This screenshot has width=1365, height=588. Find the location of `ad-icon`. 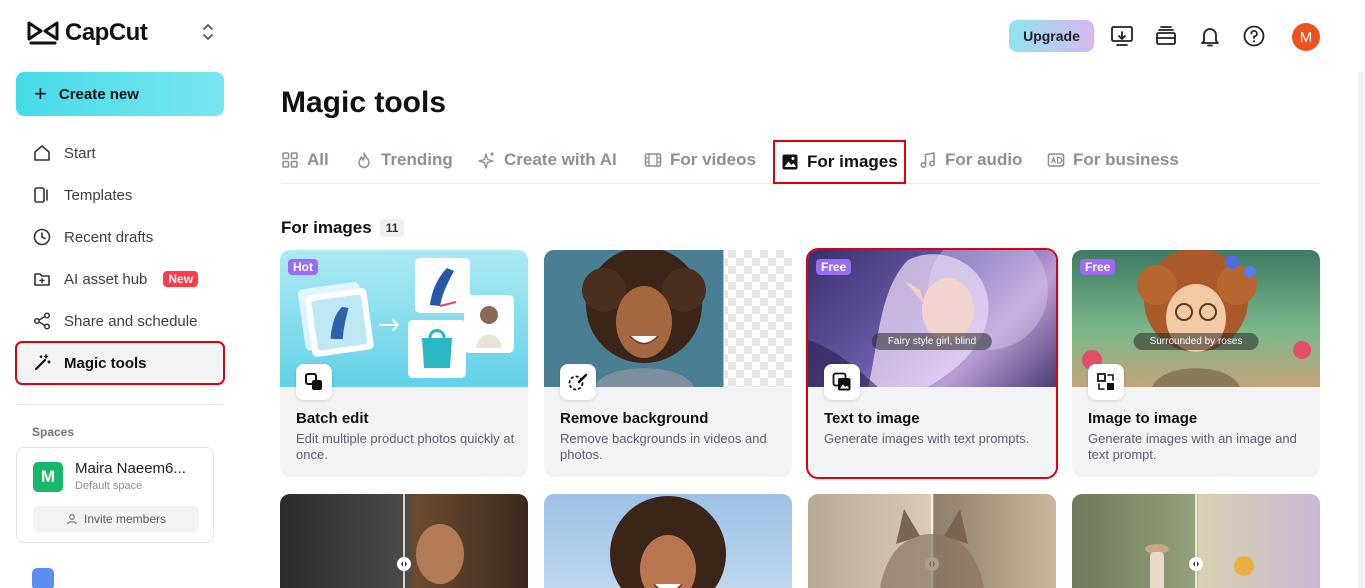

ad-icon is located at coordinates (1056, 160).